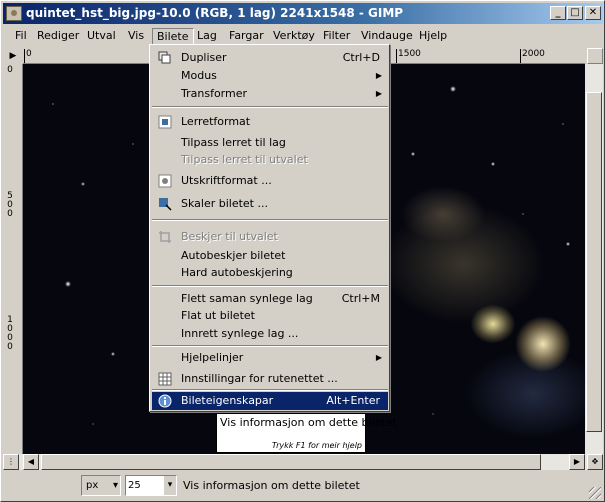 Image resolution: width=605 pixels, height=502 pixels. I want to click on scroll-left-button: ◀, so click(31, 462).